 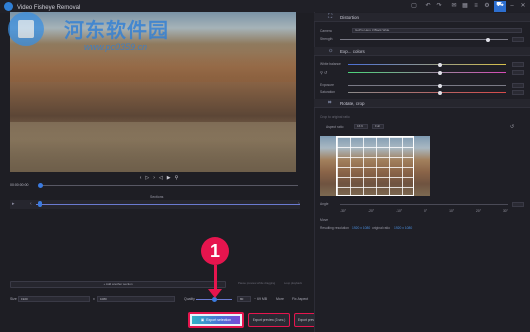 What do you see at coordinates (49, 8) in the screenshot?
I see `app-title: Video Fisheye Removal` at bounding box center [49, 8].